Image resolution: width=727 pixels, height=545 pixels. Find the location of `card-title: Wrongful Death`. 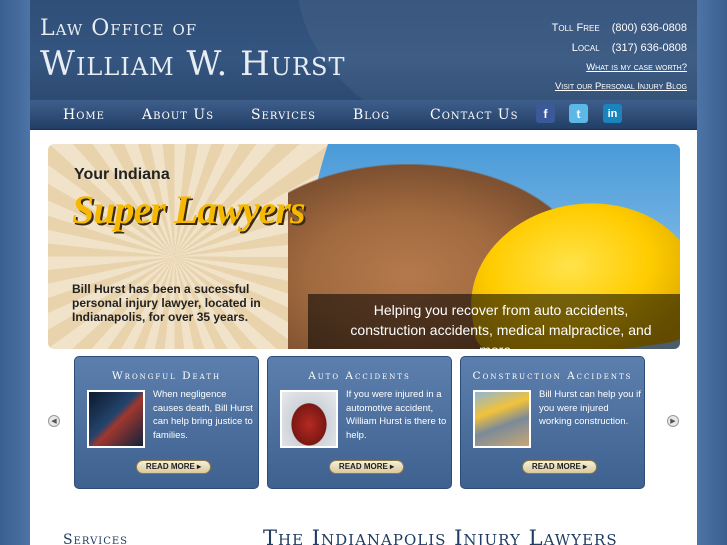

card-title: Wrongful Death is located at coordinates (166, 376).